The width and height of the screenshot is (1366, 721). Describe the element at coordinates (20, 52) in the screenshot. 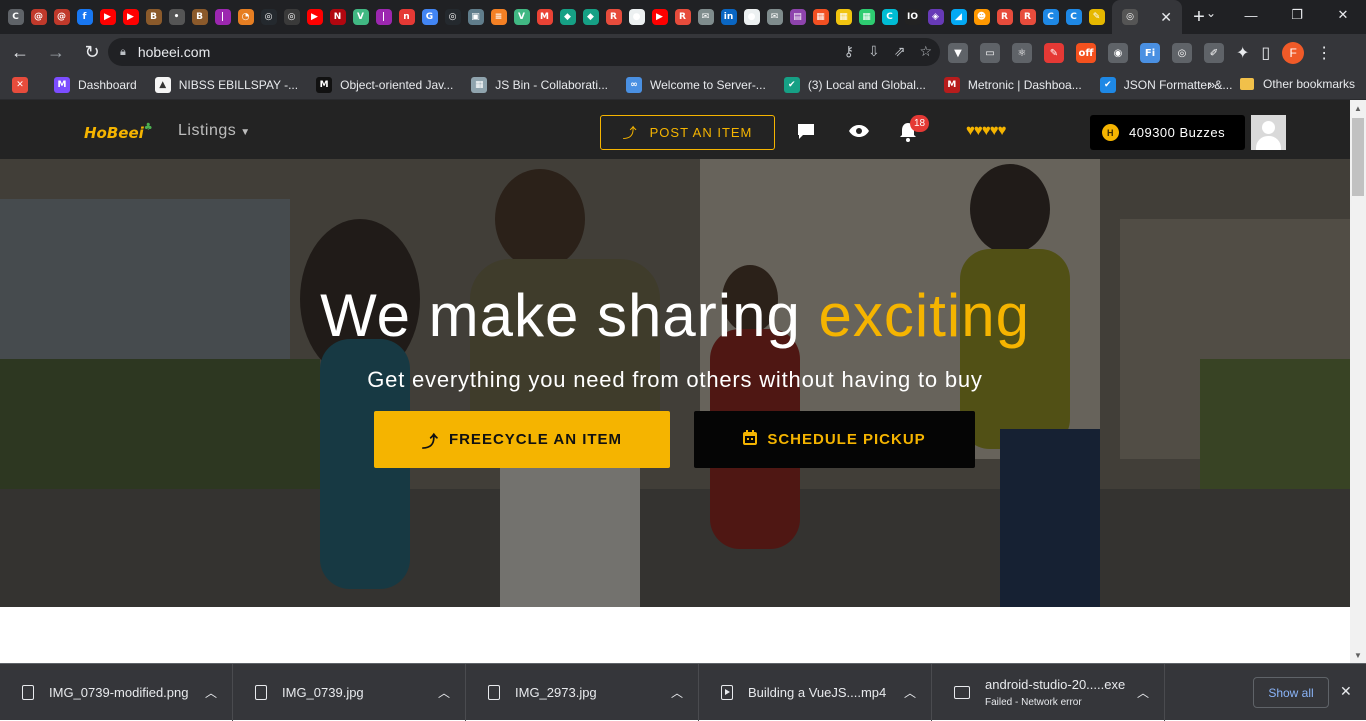

I see `back-button: ←` at that location.